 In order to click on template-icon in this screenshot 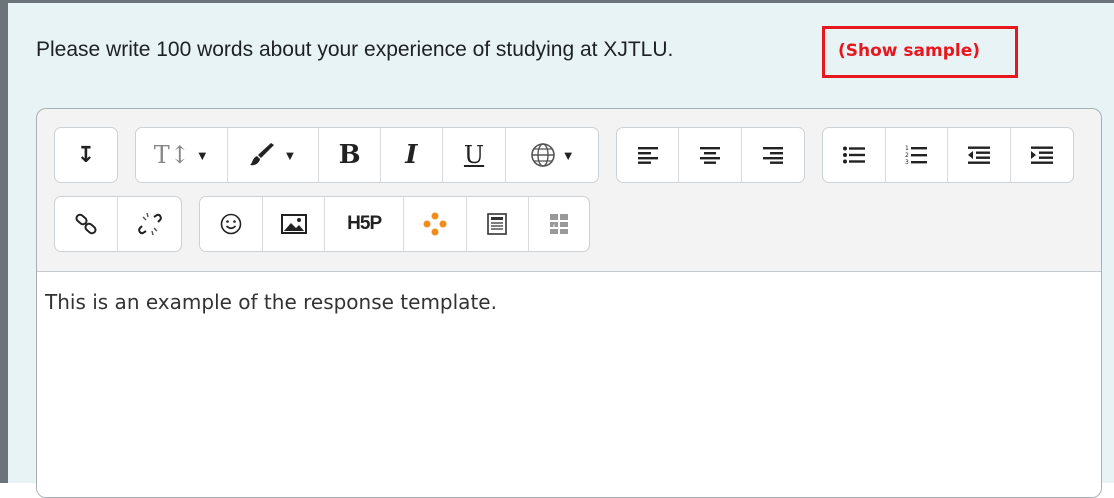, I will do `click(497, 224)`.